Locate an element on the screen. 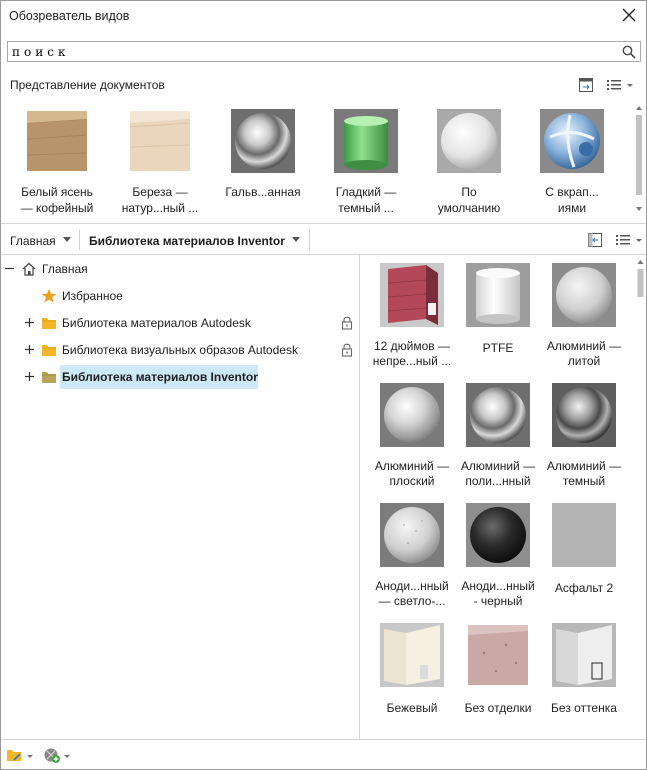 This screenshot has width=647, height=770. white-sphere-icon is located at coordinates (469, 141).